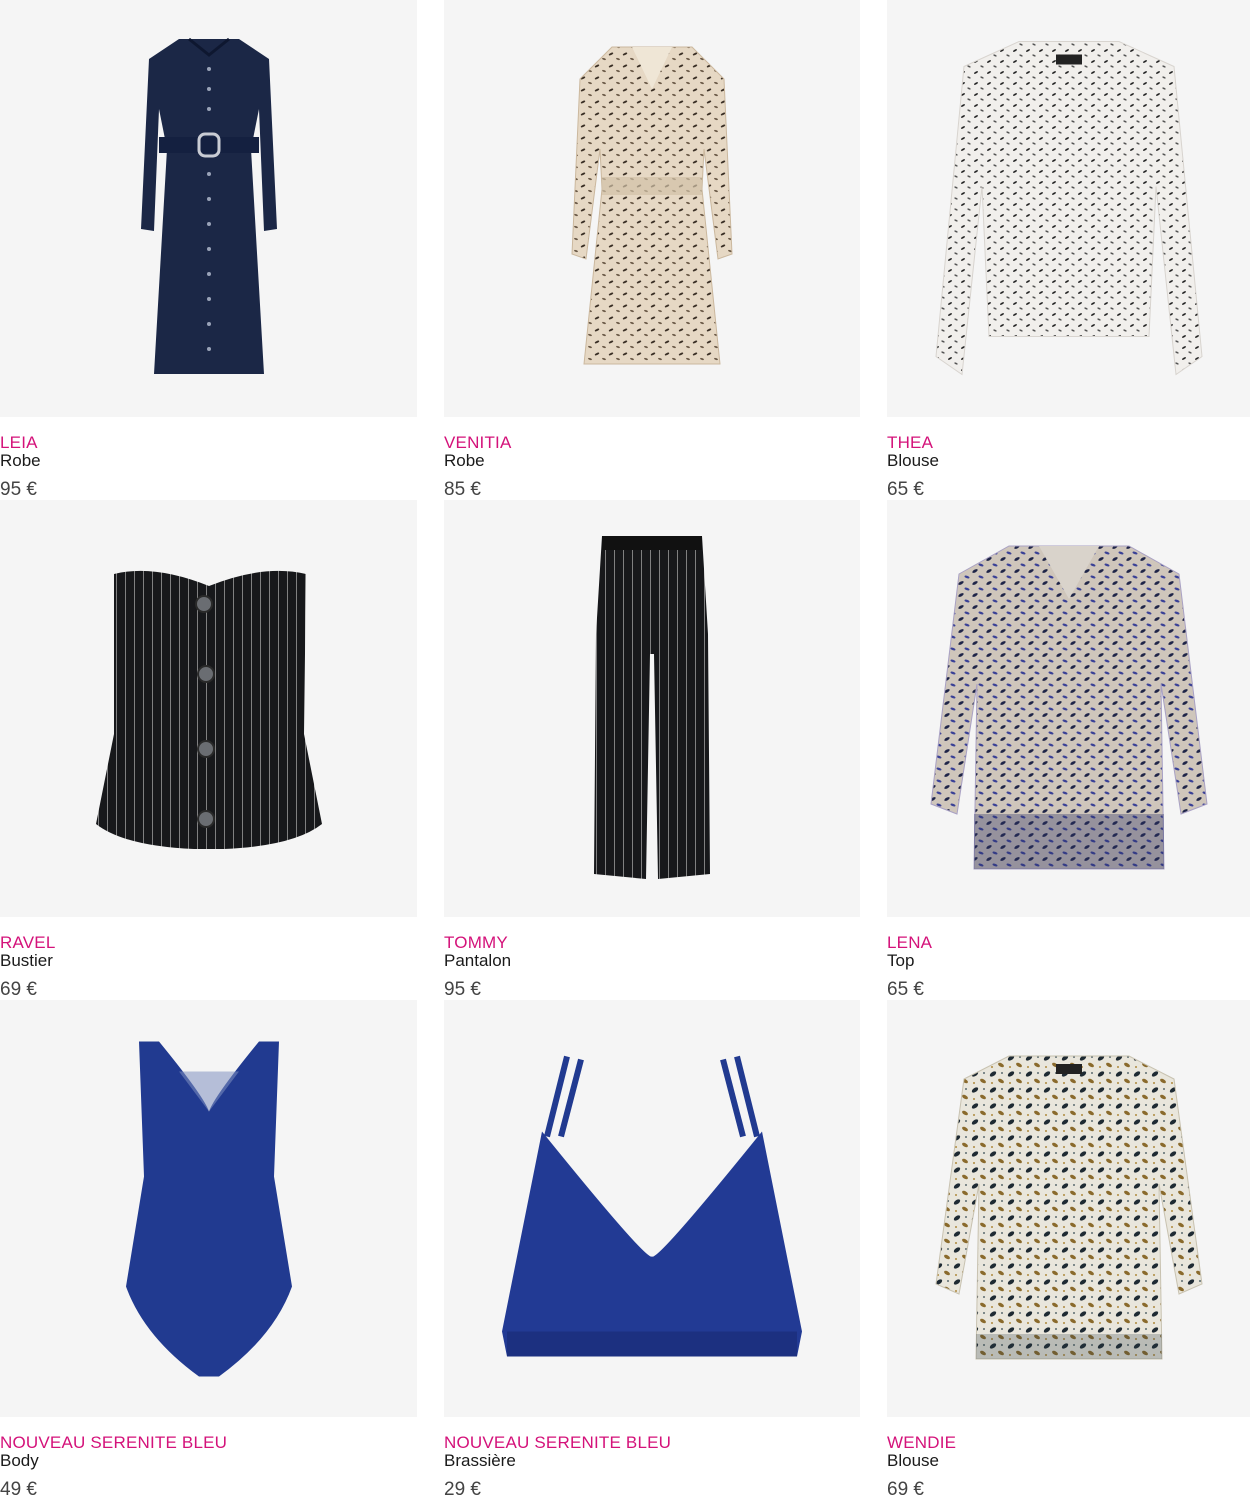 Image resolution: width=1250 pixels, height=1501 pixels. Describe the element at coordinates (909, 943) in the screenshot. I see `product-brand-name: LENA` at that location.